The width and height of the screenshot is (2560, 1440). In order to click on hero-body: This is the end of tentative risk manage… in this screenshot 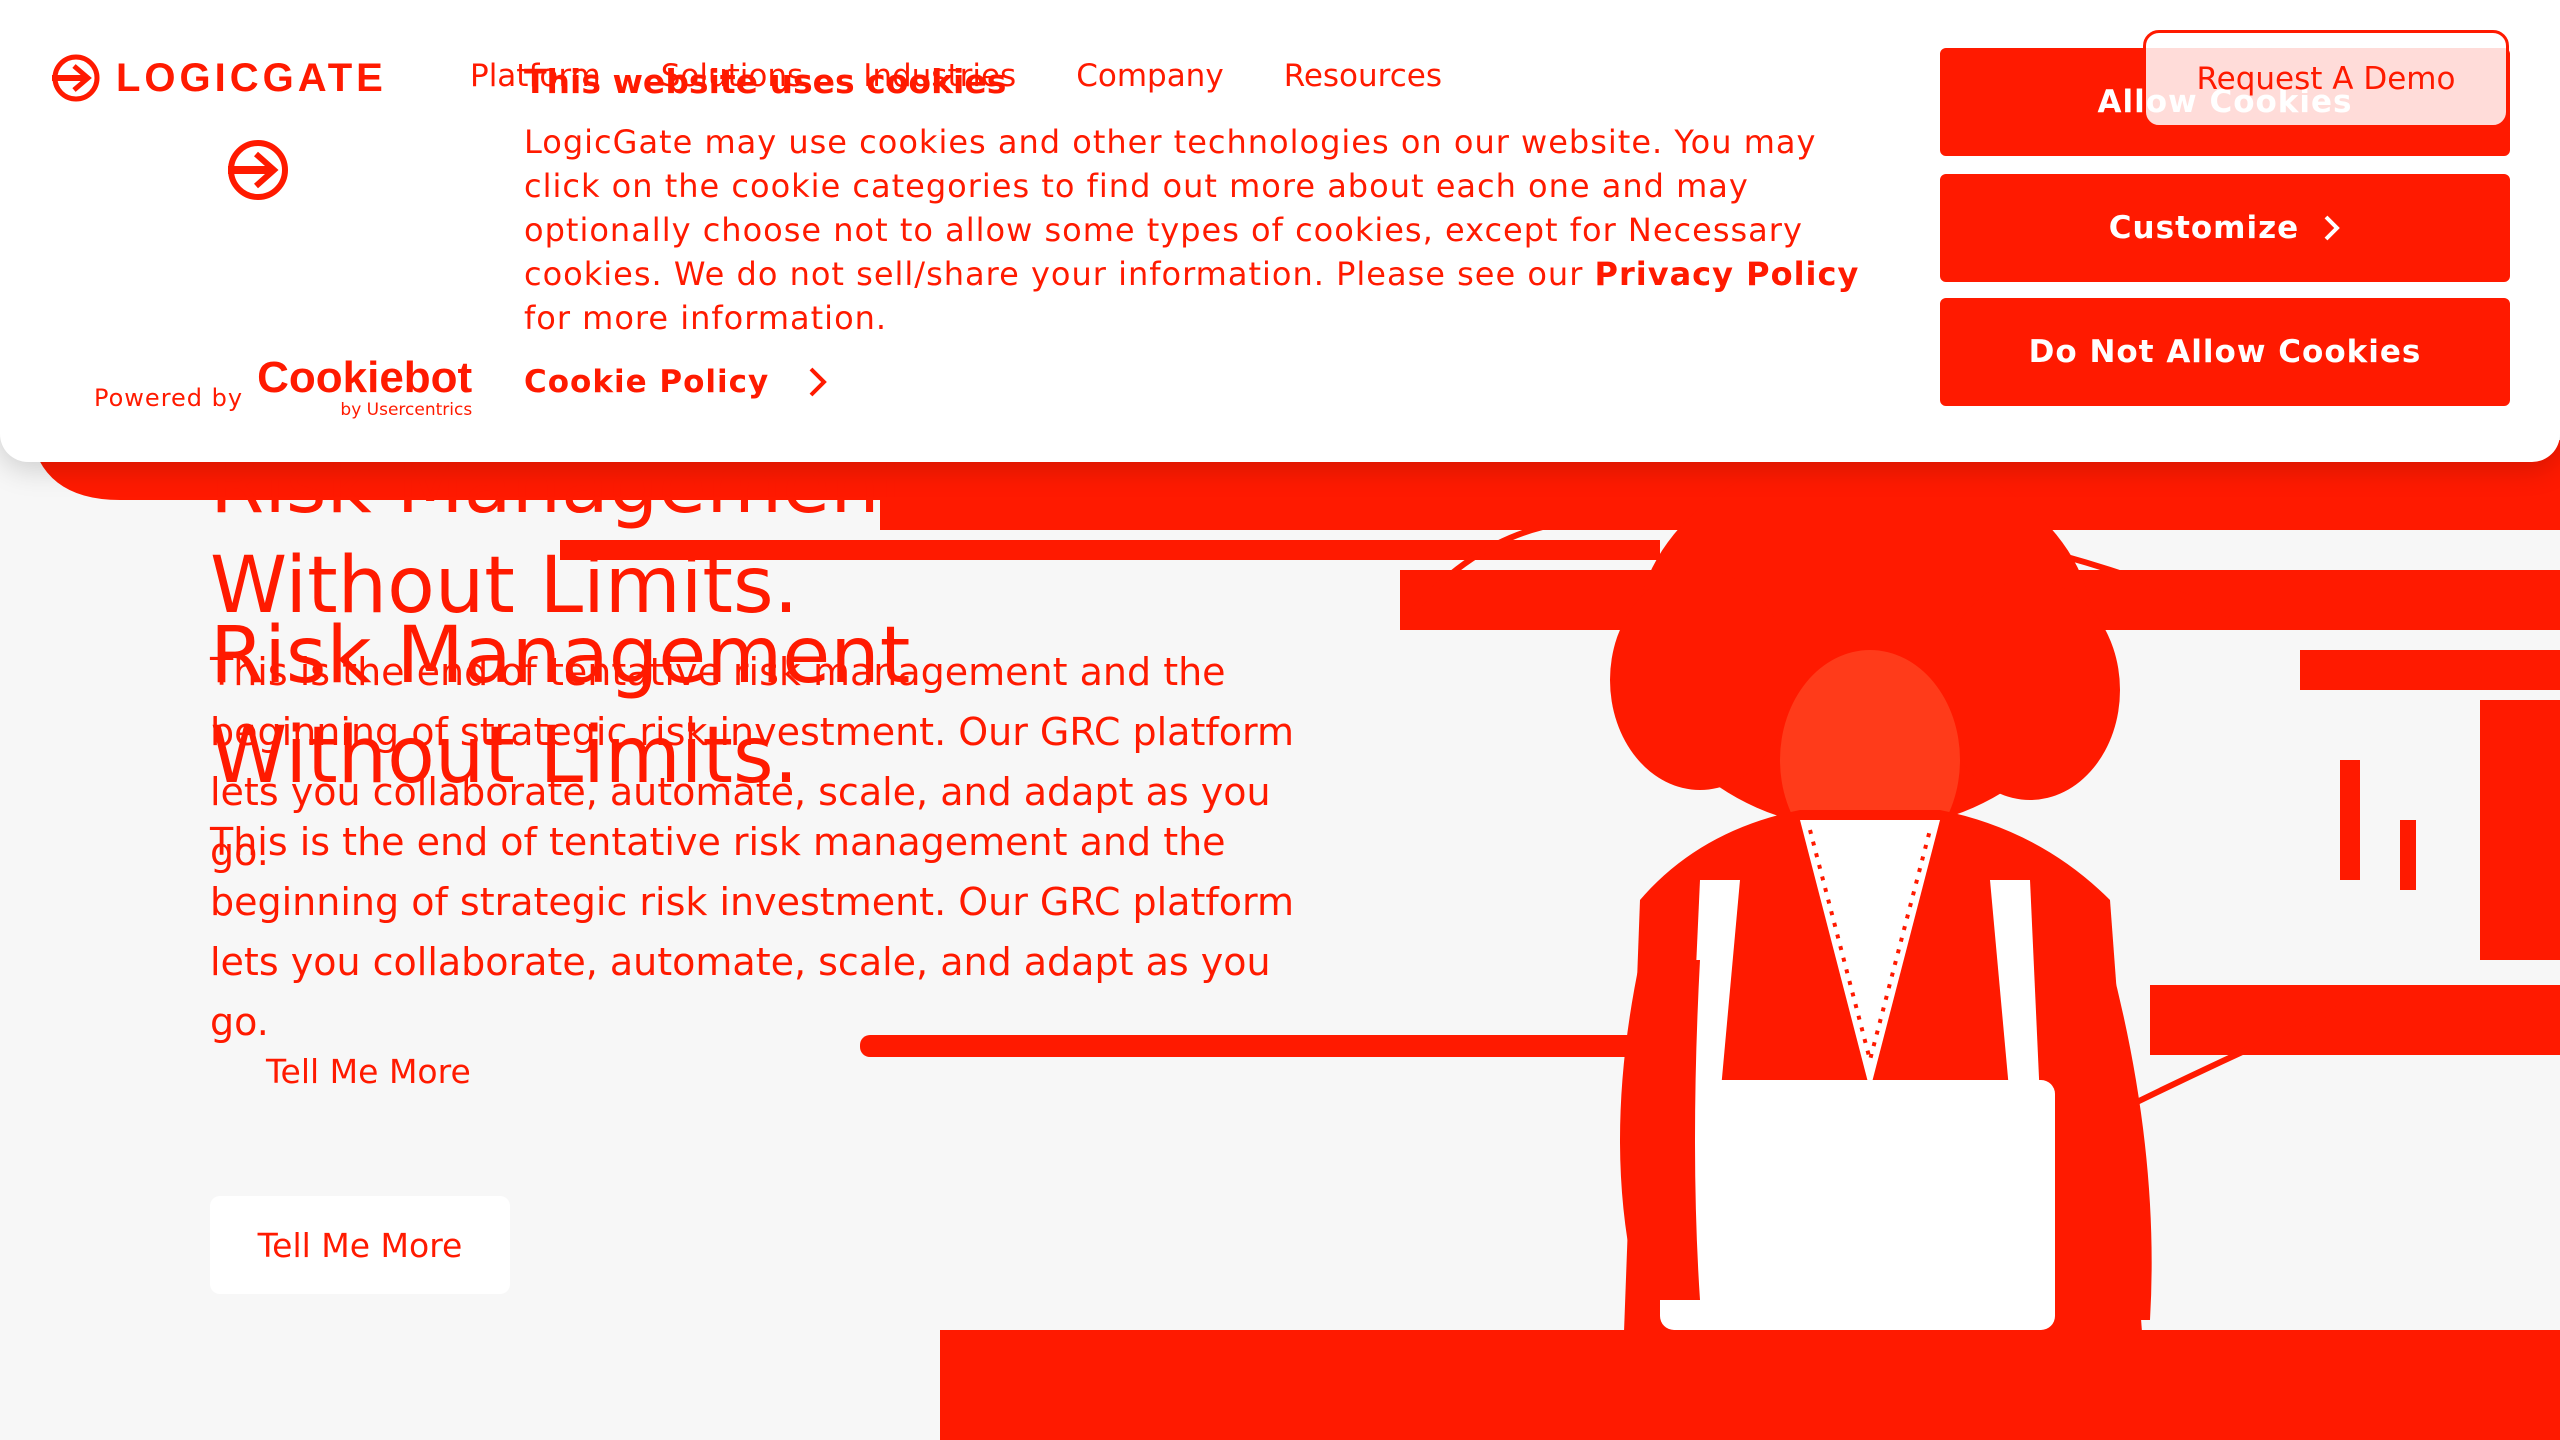, I will do `click(752, 932)`.